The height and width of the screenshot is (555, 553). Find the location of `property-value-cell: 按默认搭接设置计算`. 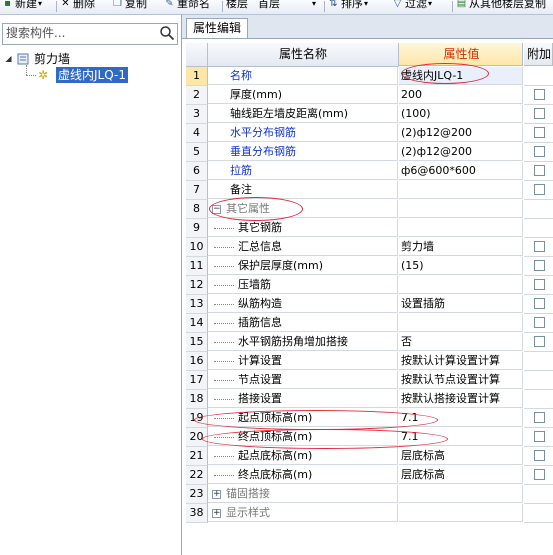

property-value-cell: 按默认搭接设置计算 is located at coordinates (461, 399).